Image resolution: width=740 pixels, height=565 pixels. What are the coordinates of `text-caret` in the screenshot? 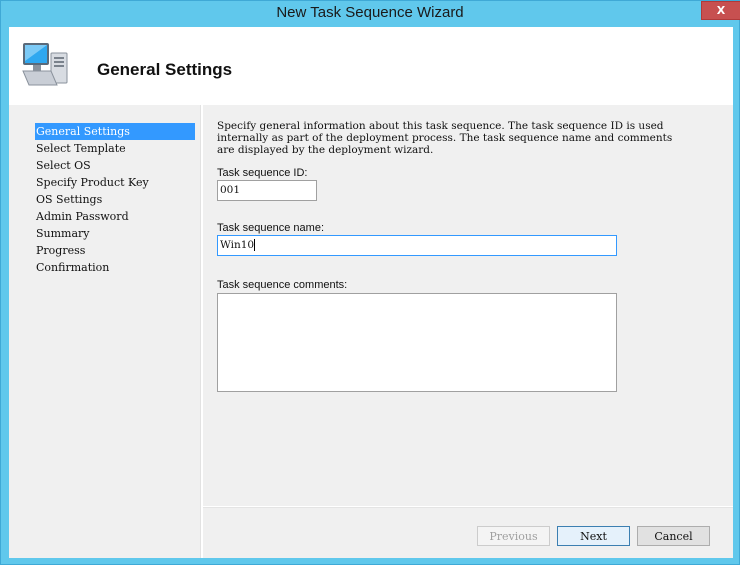 It's located at (255, 245).